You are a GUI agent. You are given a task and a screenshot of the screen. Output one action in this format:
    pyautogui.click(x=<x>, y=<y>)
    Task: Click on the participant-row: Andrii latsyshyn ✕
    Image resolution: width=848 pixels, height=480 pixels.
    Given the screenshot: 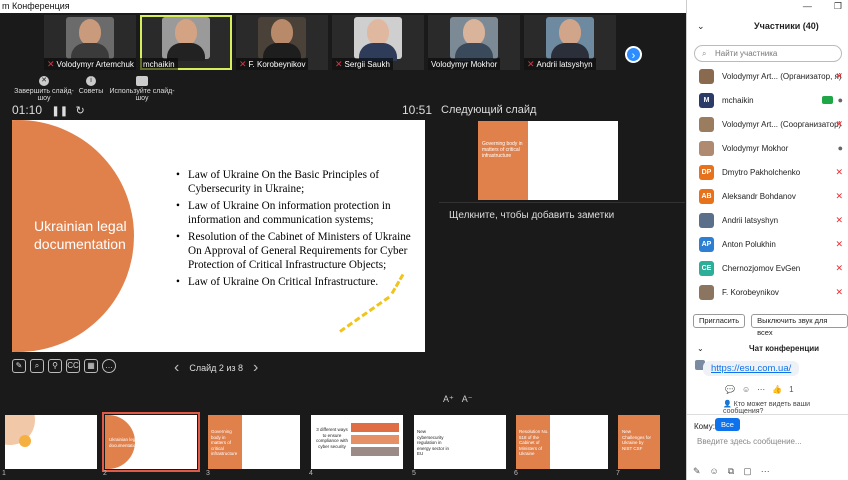 What is the action you would take?
    pyautogui.click(x=767, y=221)
    